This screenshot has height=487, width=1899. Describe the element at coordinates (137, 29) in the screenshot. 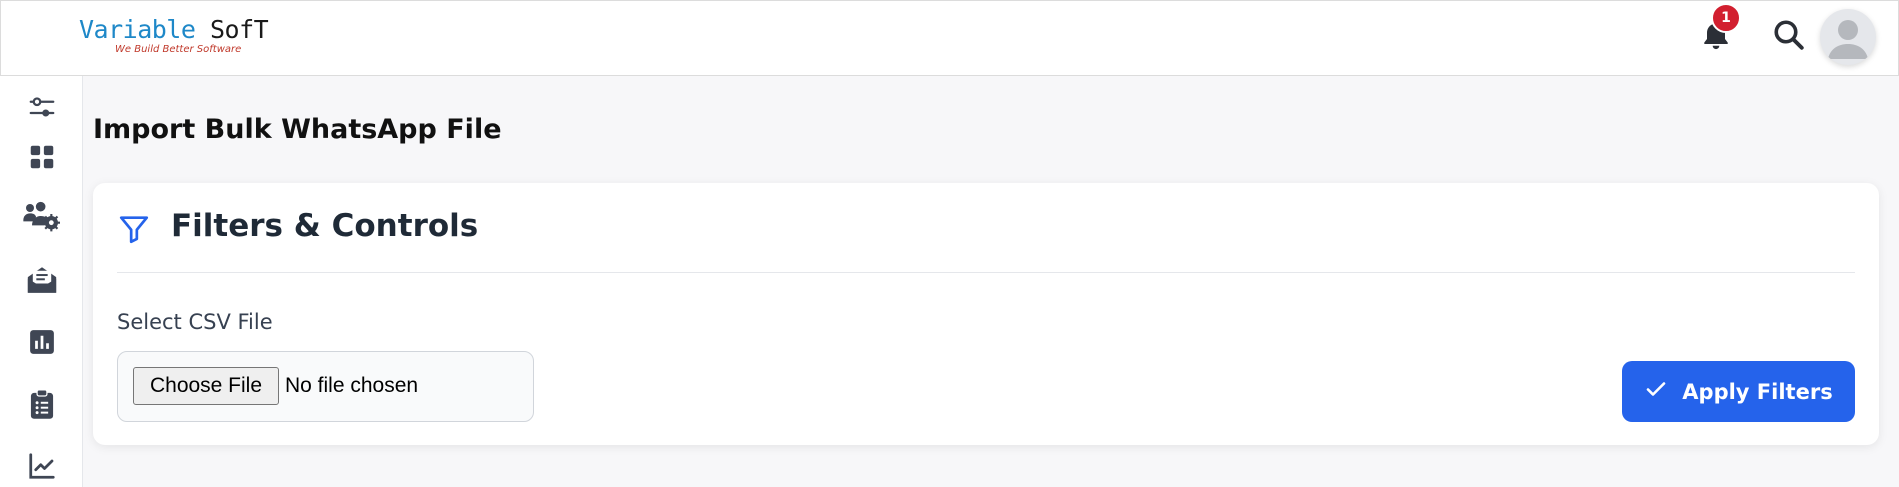

I see `logo-part1: Variable` at that location.